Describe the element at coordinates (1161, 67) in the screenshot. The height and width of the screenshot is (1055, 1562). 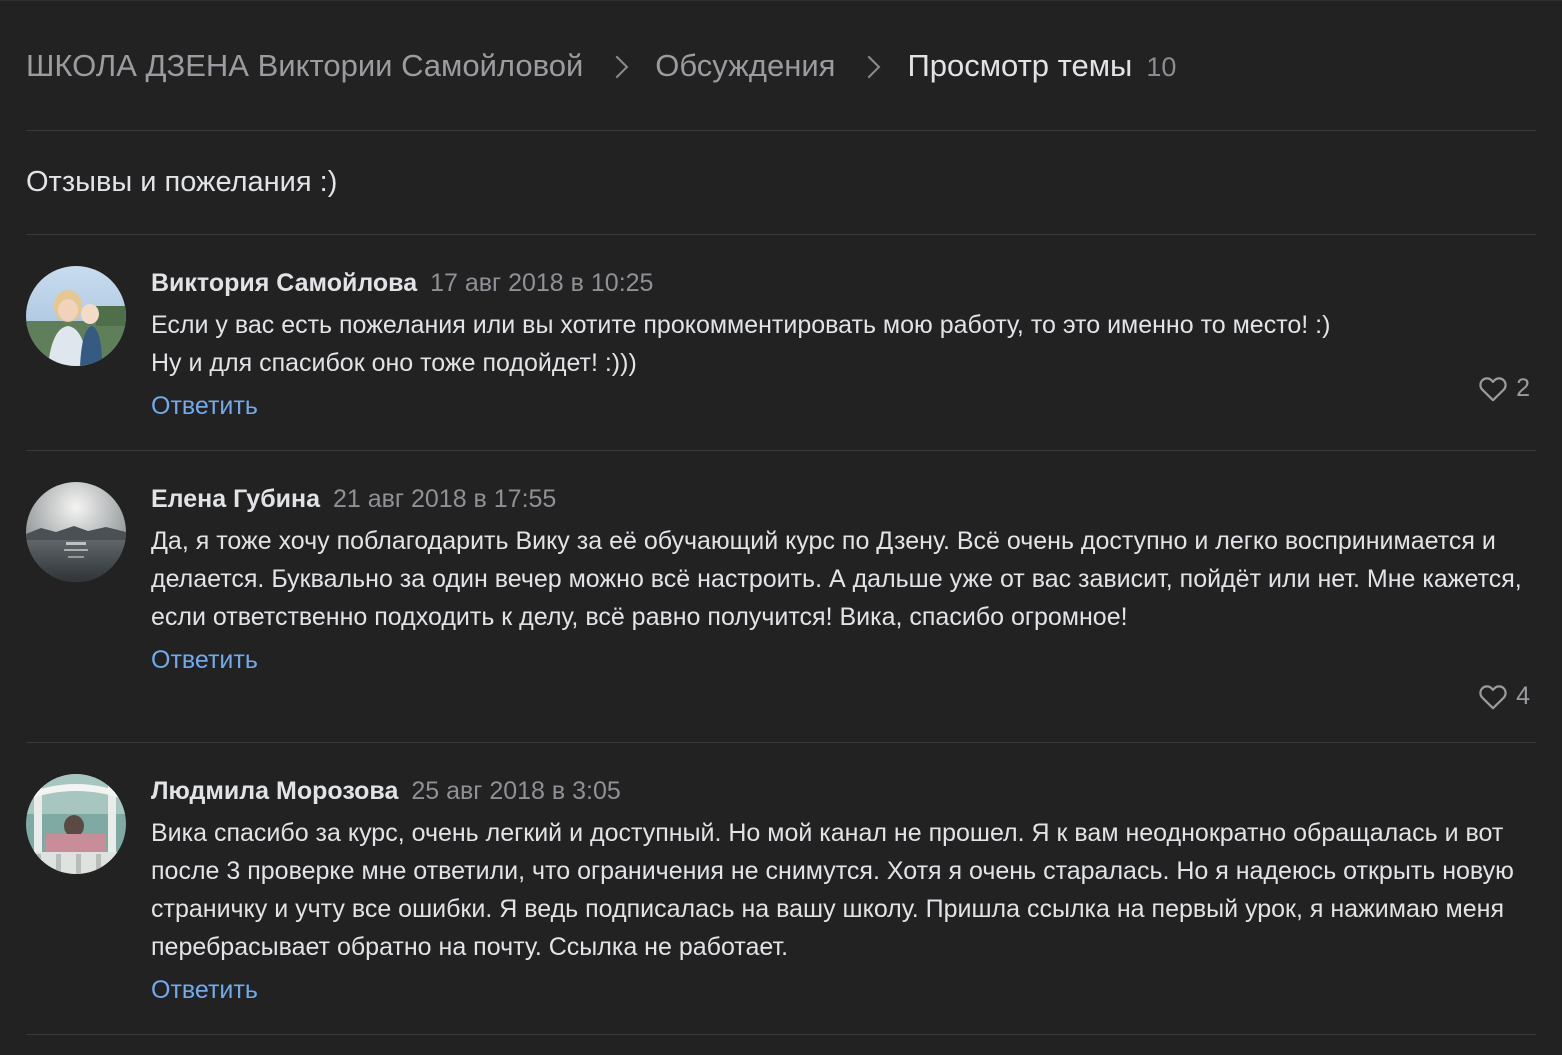
I see `comment-count: 10` at that location.